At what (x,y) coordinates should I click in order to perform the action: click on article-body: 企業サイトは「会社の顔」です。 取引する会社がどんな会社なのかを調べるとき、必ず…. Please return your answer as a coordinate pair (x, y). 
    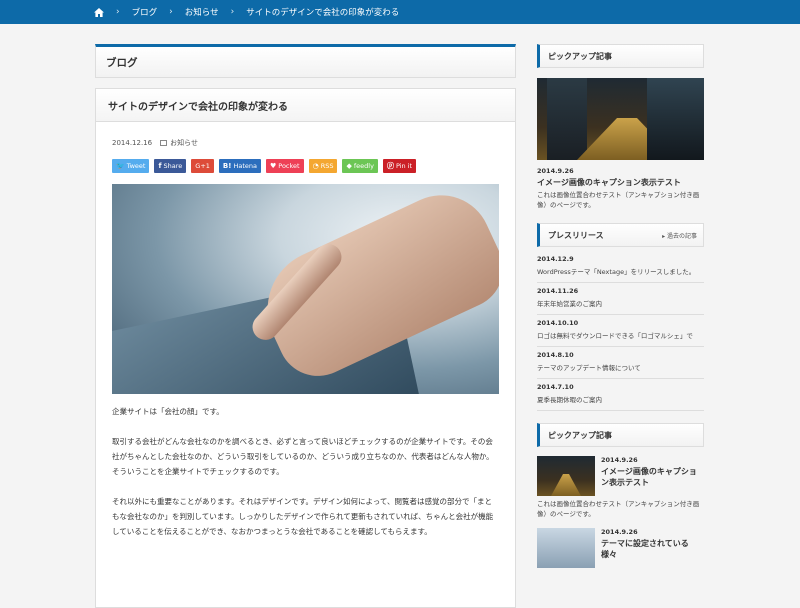
    Looking at the image, I should click on (305, 471).